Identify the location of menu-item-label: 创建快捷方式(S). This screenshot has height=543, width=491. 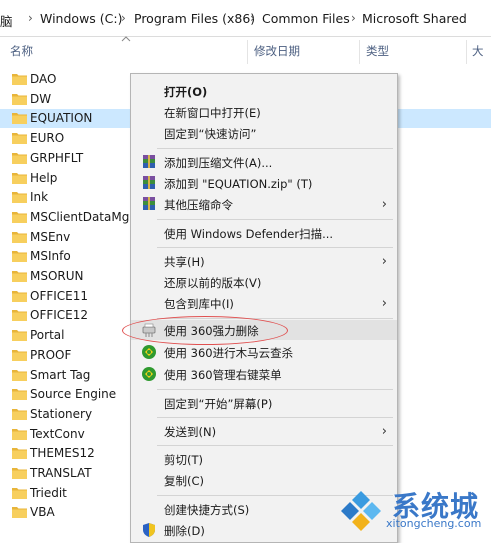
(207, 510).